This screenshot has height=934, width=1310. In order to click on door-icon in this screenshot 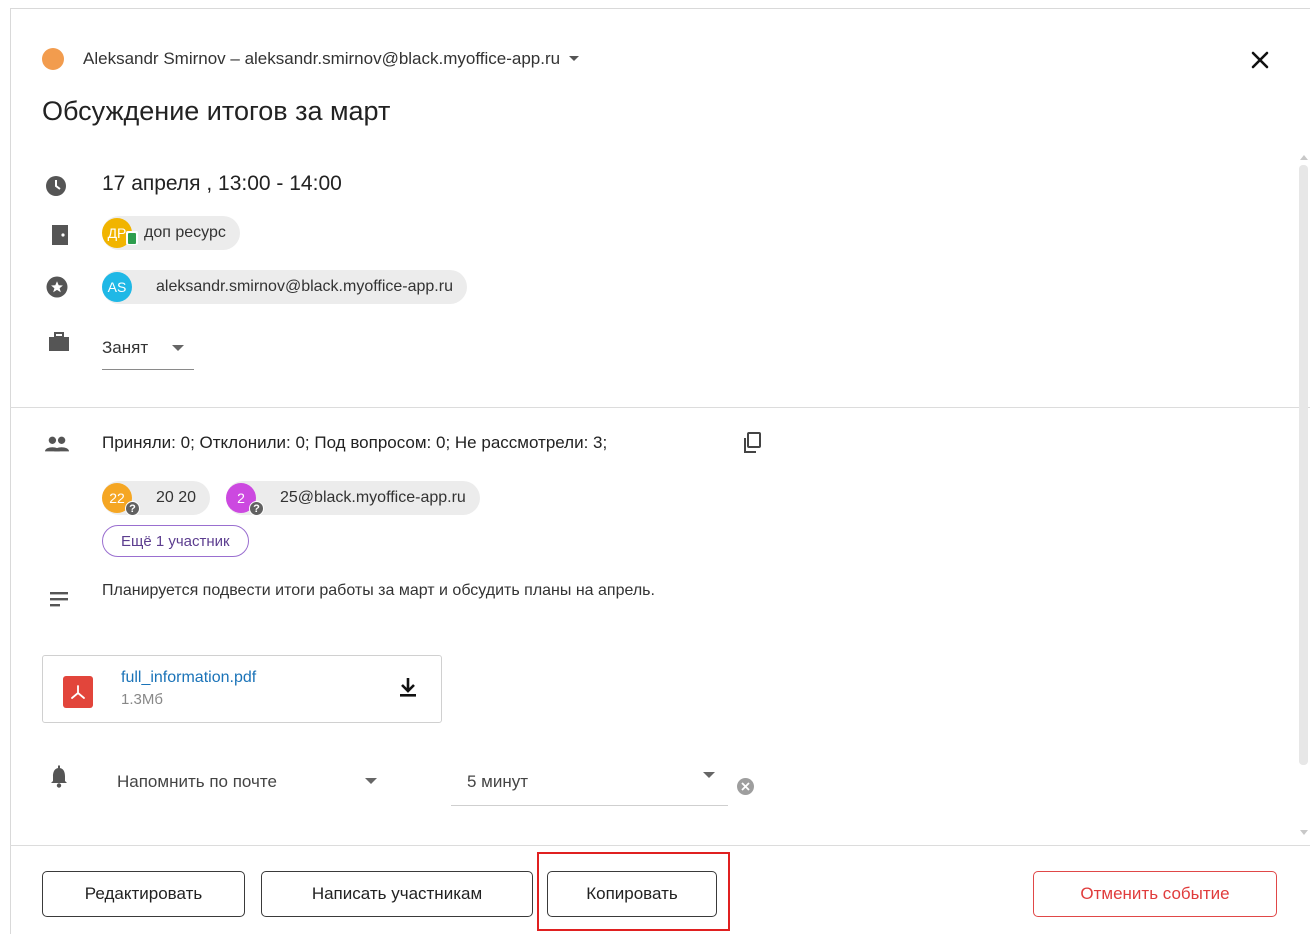, I will do `click(60, 235)`.